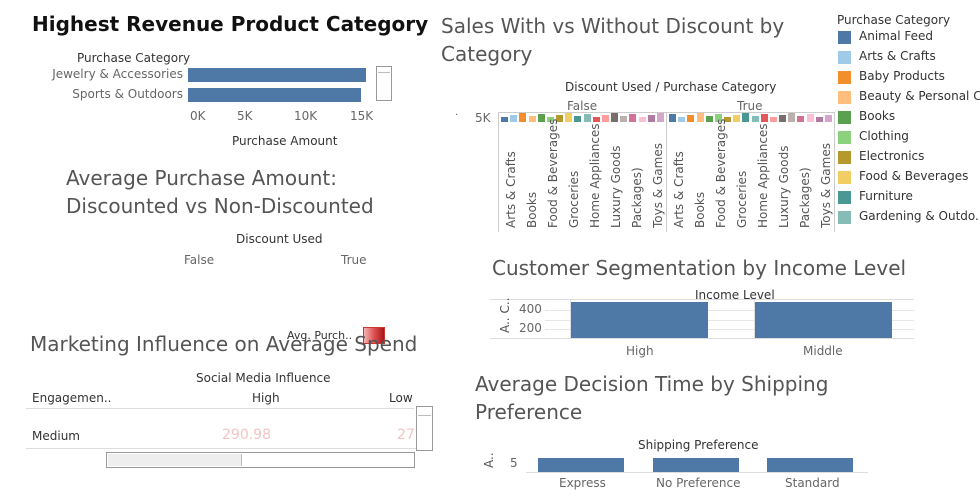  What do you see at coordinates (72, 398) in the screenshot?
I see `panel3-row-header: Engagemen..` at bounding box center [72, 398].